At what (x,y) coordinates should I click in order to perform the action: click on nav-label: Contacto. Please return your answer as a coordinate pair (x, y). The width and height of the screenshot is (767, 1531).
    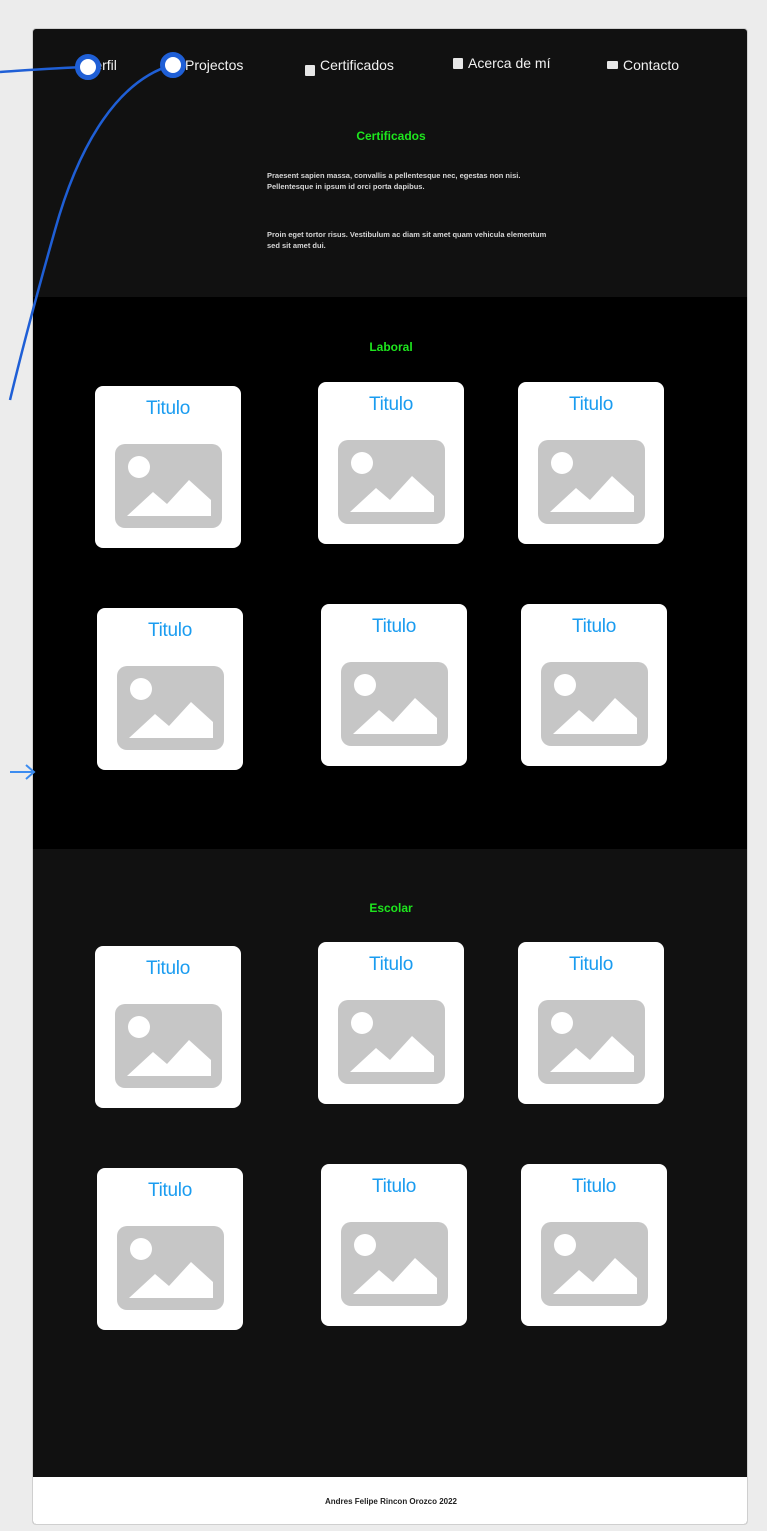
    Looking at the image, I should click on (651, 65).